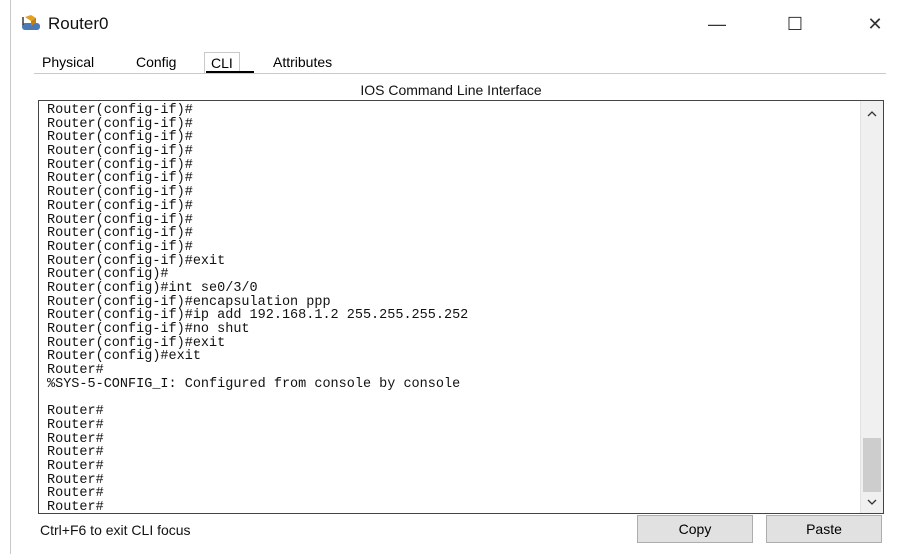 Image resolution: width=902 pixels, height=554 pixels. Describe the element at coordinates (115, 530) in the screenshot. I see `cli-focus-hint: Ctrl+F6 to exit CLI focus` at that location.